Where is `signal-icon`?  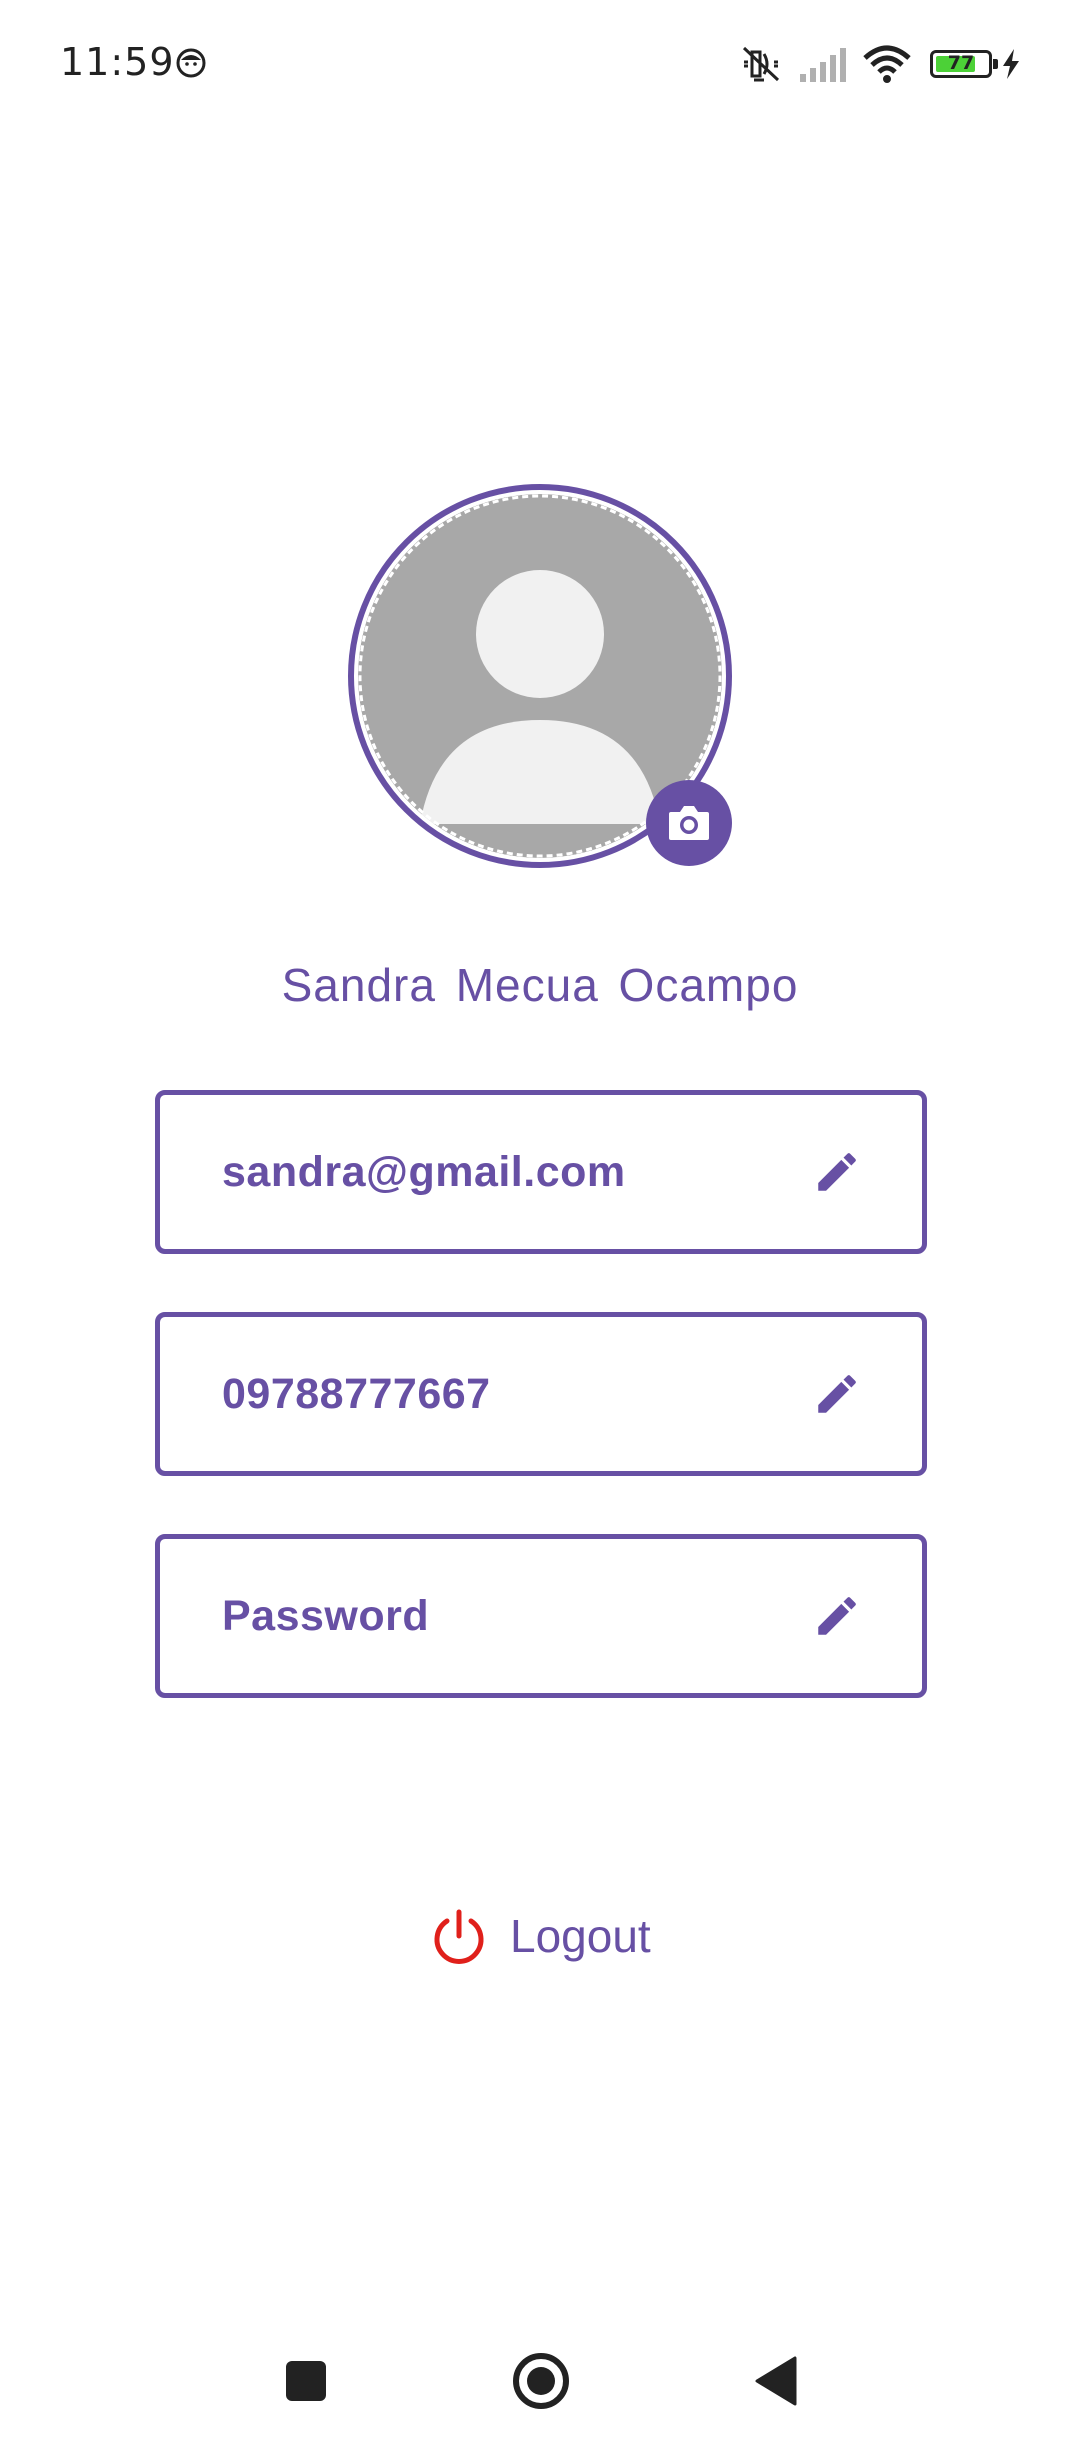
signal-icon is located at coordinates (823, 65).